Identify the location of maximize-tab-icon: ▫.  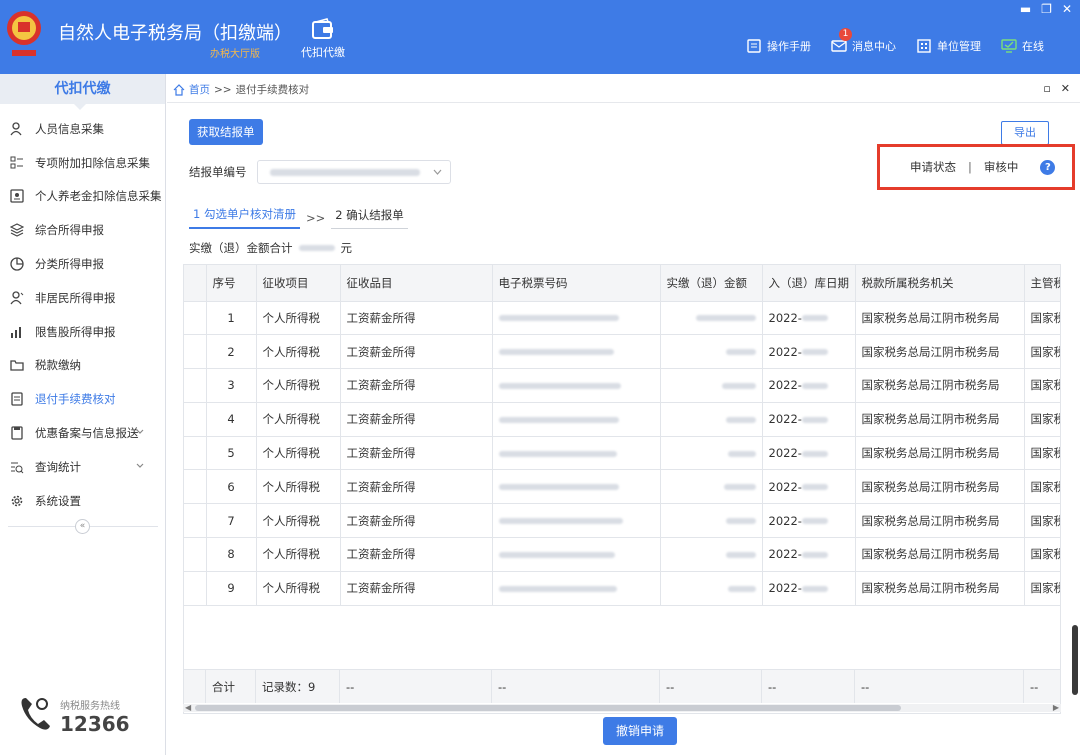
(1046, 88).